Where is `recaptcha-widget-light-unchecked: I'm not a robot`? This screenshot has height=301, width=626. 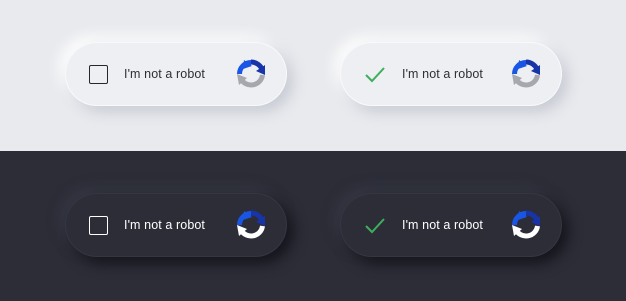
recaptcha-widget-light-unchecked: I'm not a robot is located at coordinates (176, 74).